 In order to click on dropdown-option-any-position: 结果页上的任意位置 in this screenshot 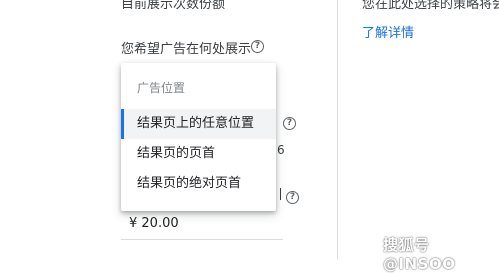, I will do `click(198, 124)`.